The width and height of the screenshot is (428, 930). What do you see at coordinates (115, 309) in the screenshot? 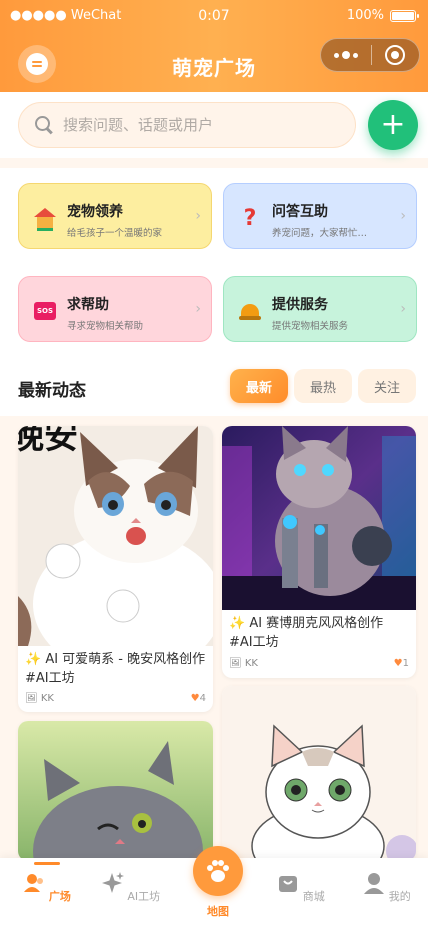
I see `card-help: SOS 求帮助 寻求宠物相关帮助 ›` at bounding box center [115, 309].